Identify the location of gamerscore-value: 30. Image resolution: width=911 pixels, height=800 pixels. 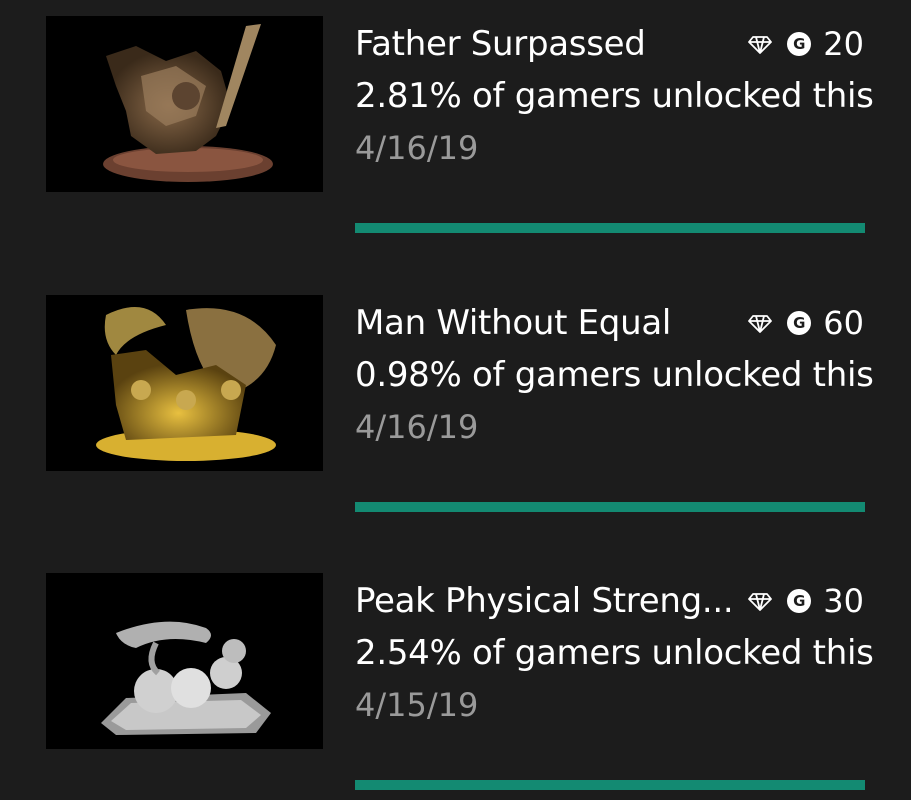
(843, 601).